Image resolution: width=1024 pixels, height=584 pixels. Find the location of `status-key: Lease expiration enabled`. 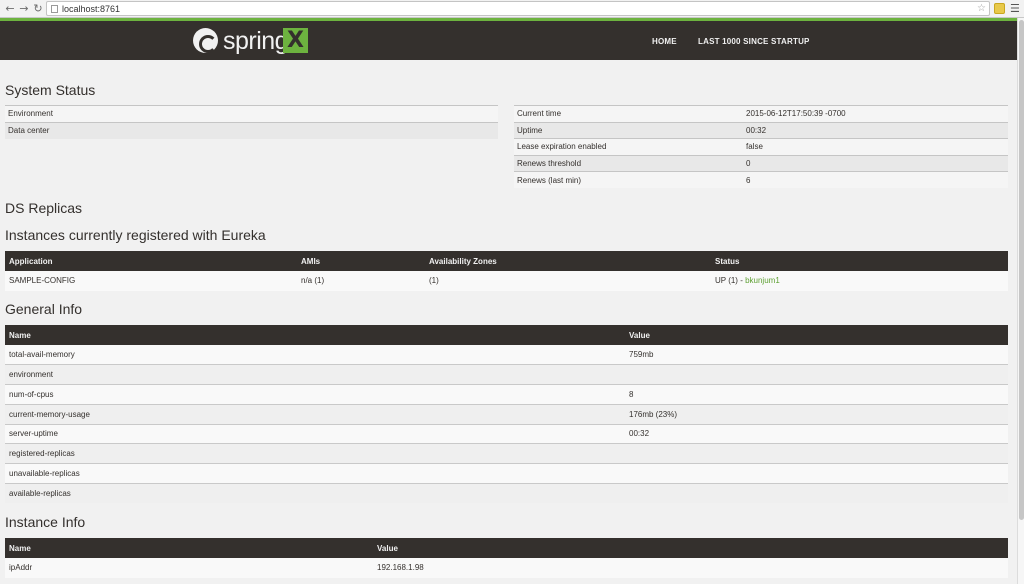

status-key: Lease expiration enabled is located at coordinates (628, 146).